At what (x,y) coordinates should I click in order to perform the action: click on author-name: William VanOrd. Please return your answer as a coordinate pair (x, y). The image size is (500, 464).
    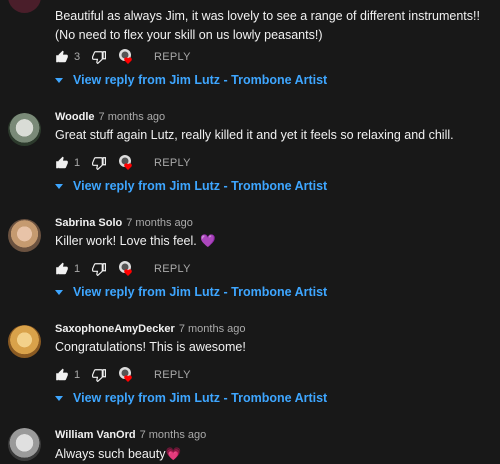
    Looking at the image, I should click on (95, 435).